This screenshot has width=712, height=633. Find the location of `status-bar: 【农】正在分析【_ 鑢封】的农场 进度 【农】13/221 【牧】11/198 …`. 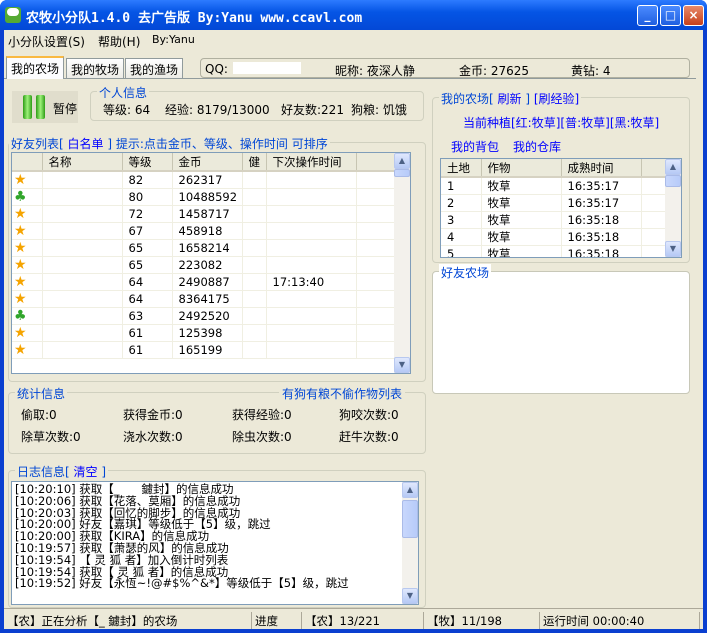

status-bar: 【农】正在分析【_ 鑢封】的农场 进度 【农】13/221 【牧】11/198 … is located at coordinates (353, 618).